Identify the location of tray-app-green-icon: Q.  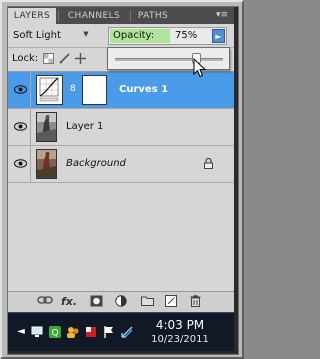
(55, 332).